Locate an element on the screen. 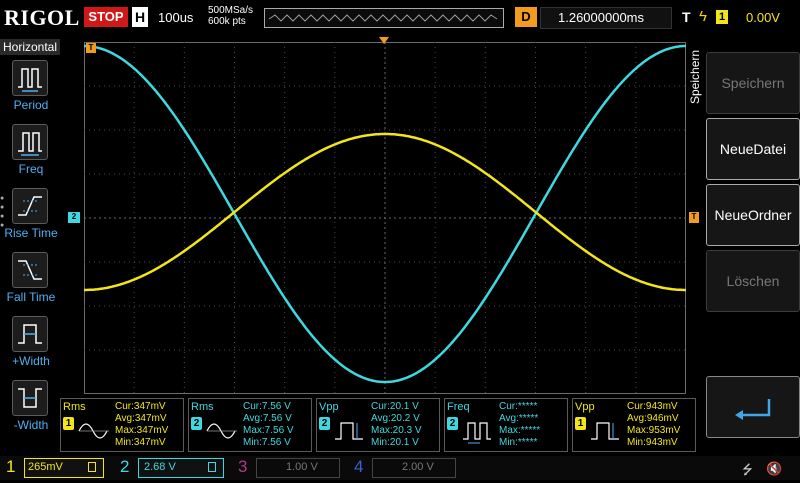 Image resolution: width=800 pixels, height=483 pixels. stat-maximum: Max:347mV is located at coordinates (142, 430).